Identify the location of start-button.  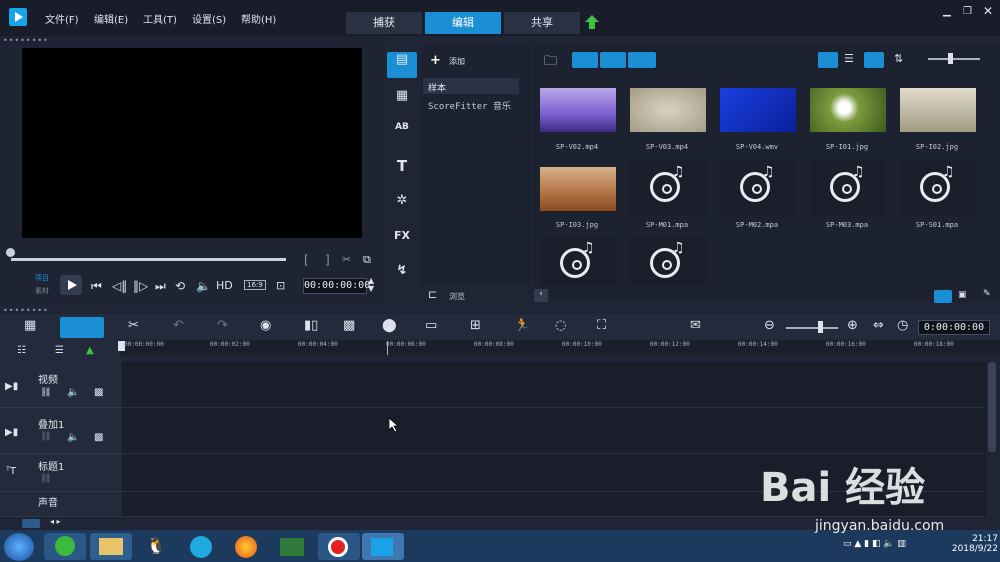
(19, 547).